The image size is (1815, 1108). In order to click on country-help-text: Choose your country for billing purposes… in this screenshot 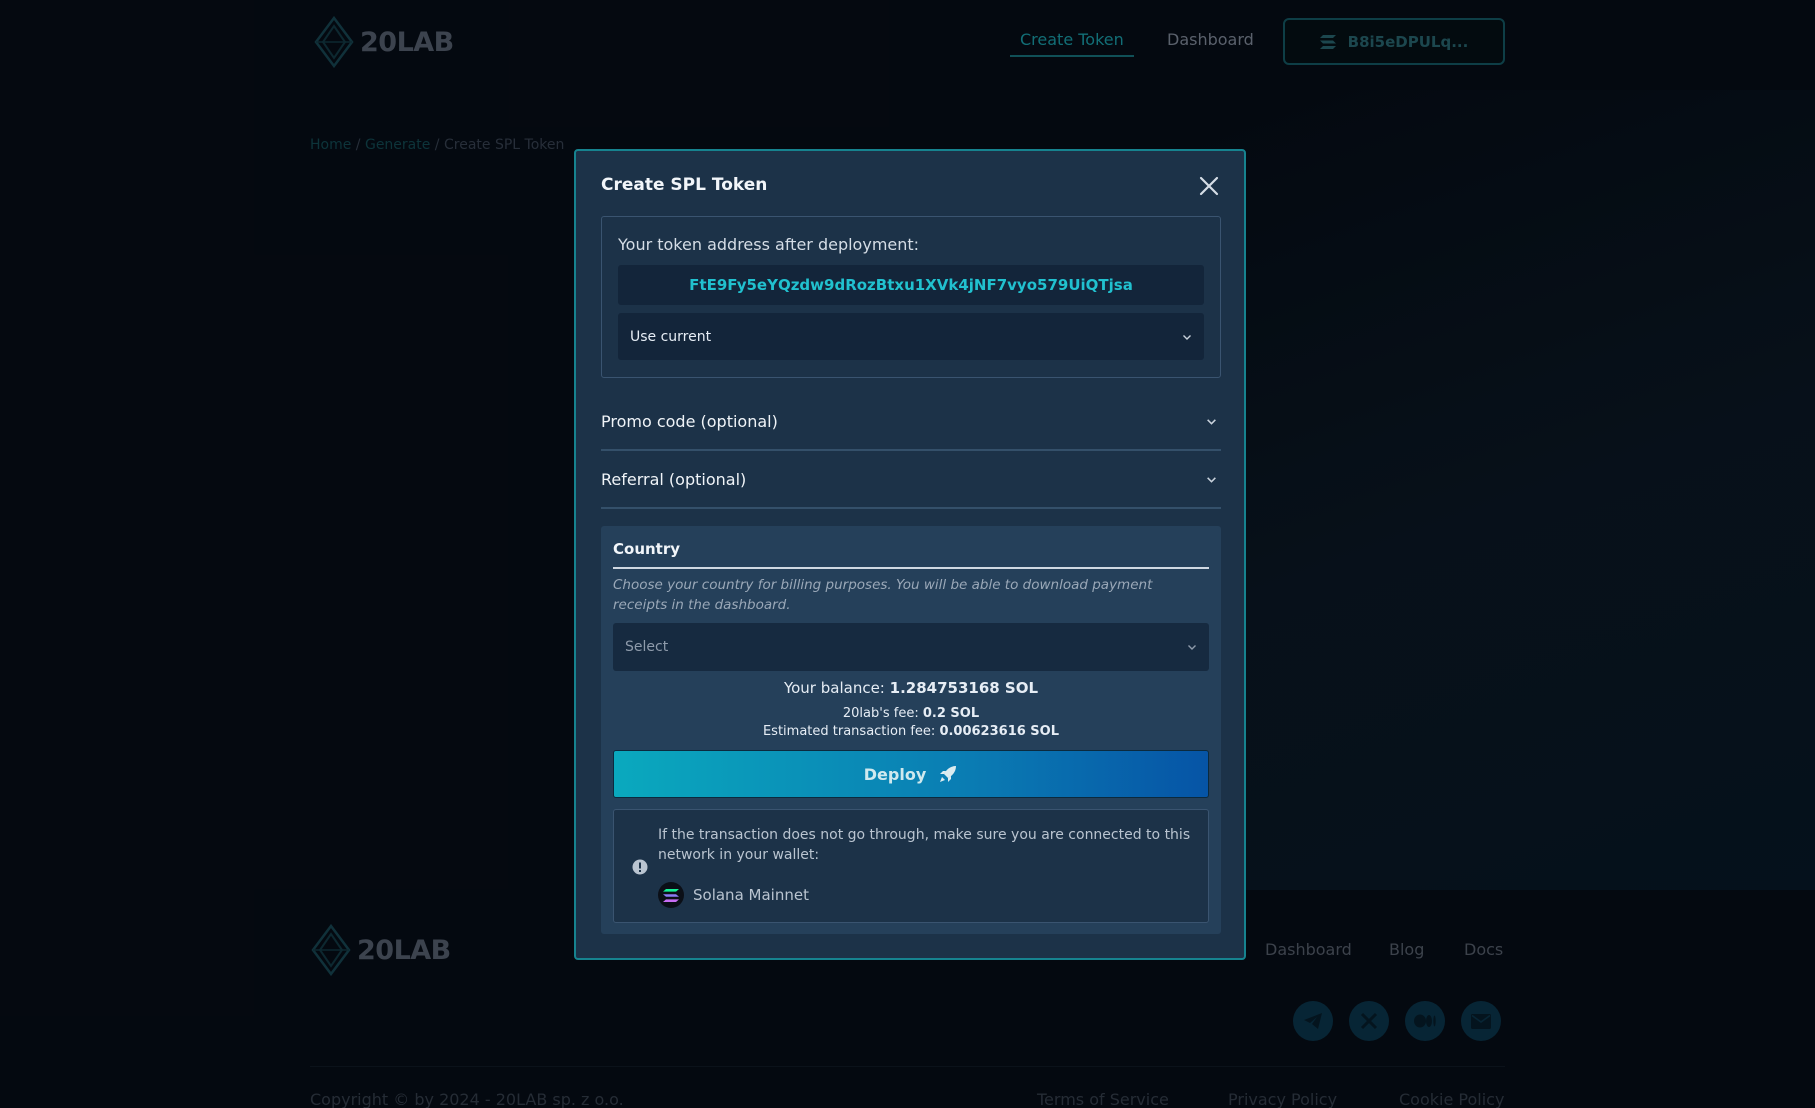, I will do `click(883, 595)`.